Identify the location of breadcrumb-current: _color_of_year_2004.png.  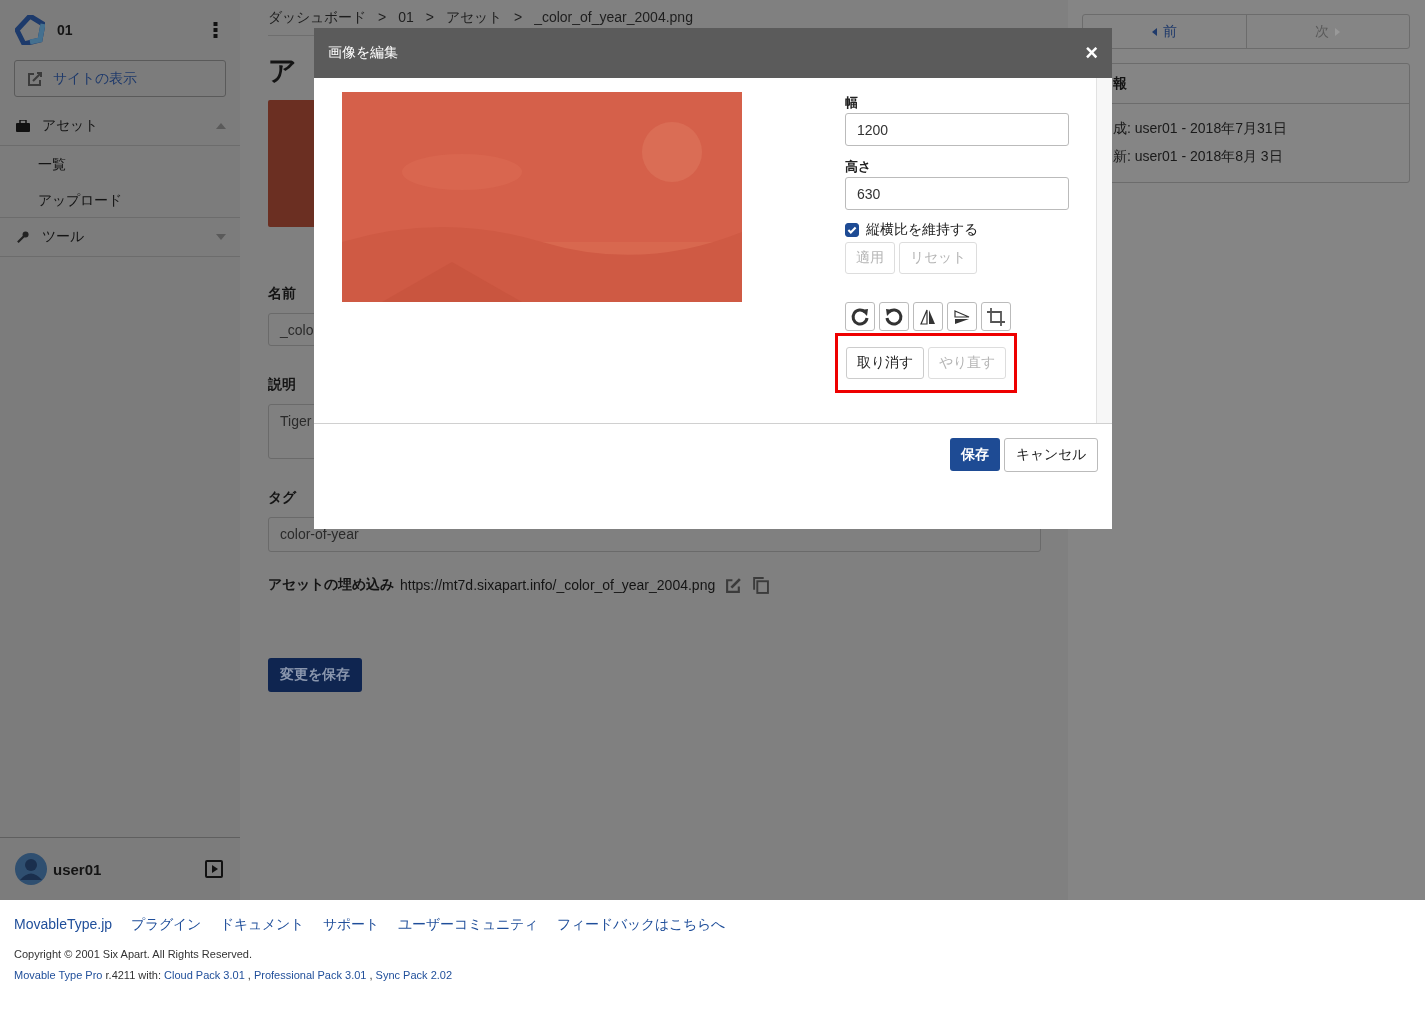
(613, 18).